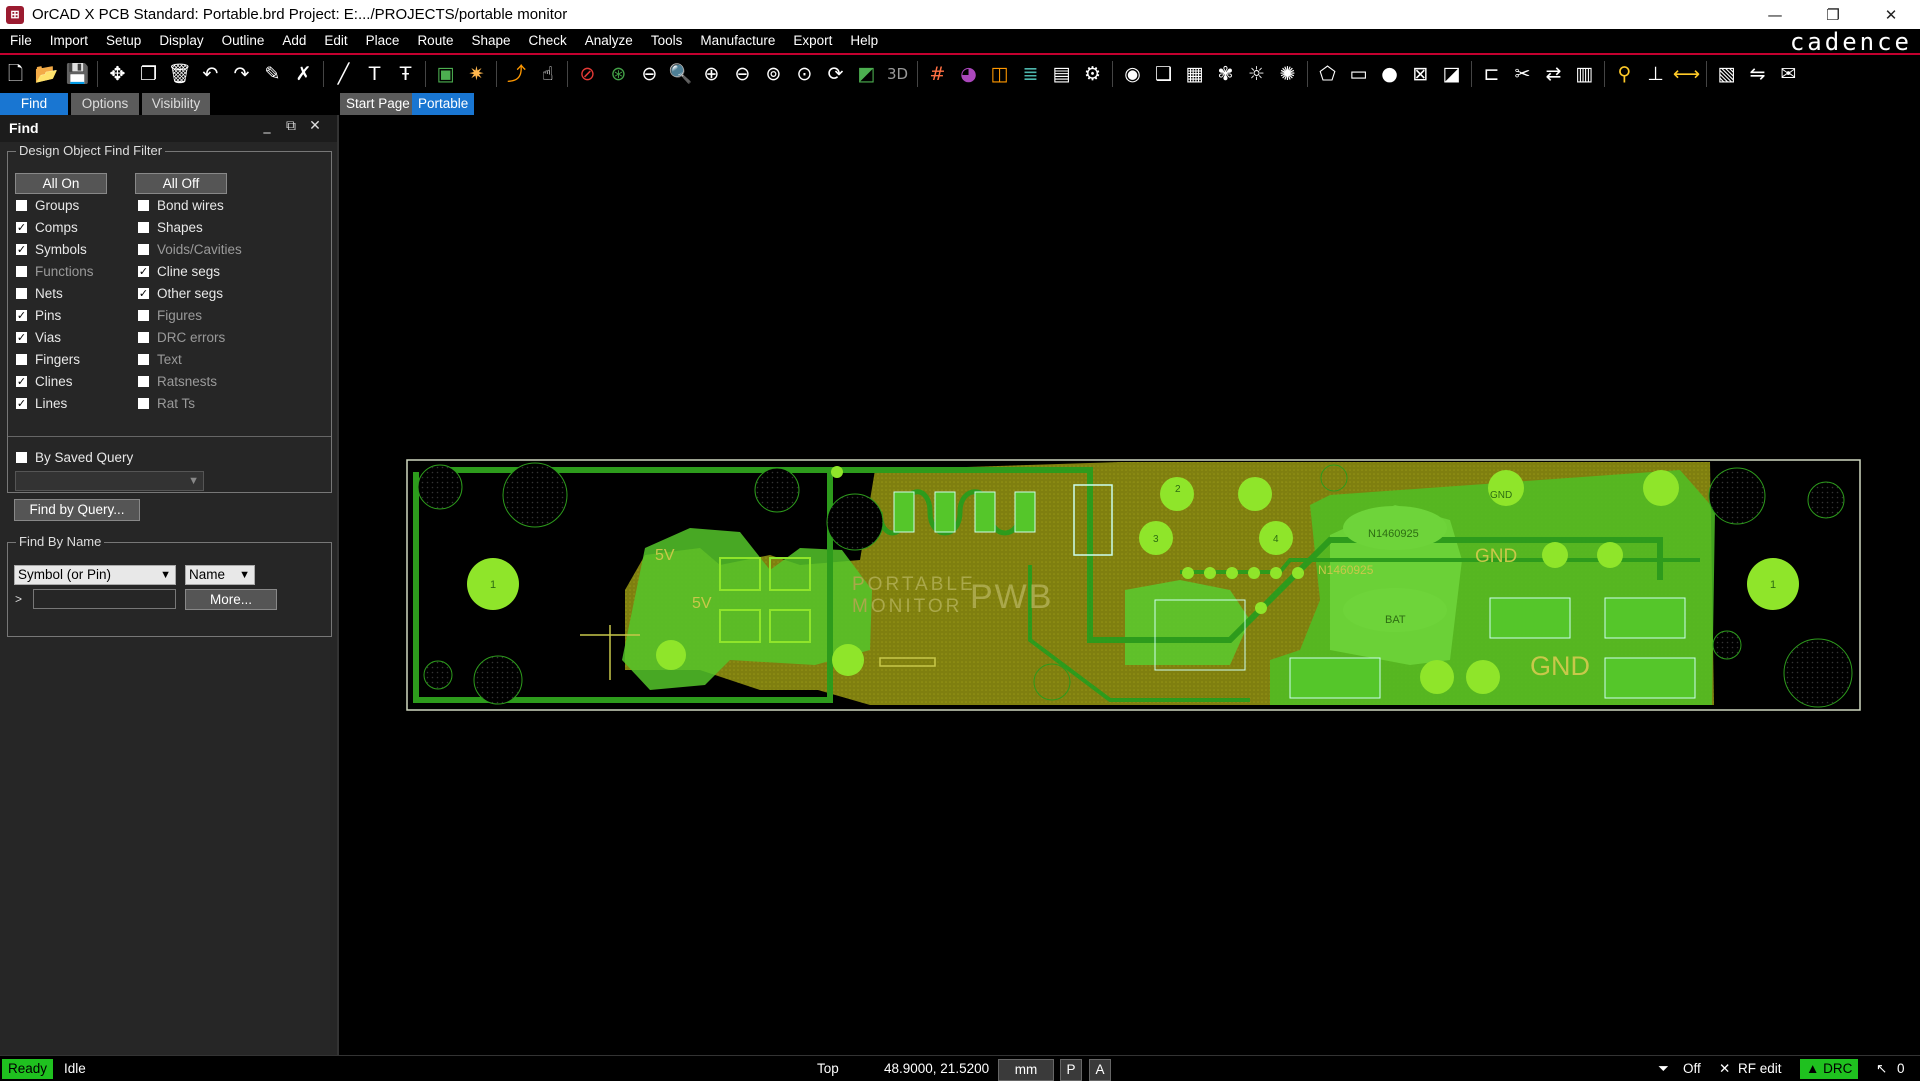 Image resolution: width=1920 pixels, height=1081 pixels. I want to click on minimize-panel-icon: _, so click(267, 128).